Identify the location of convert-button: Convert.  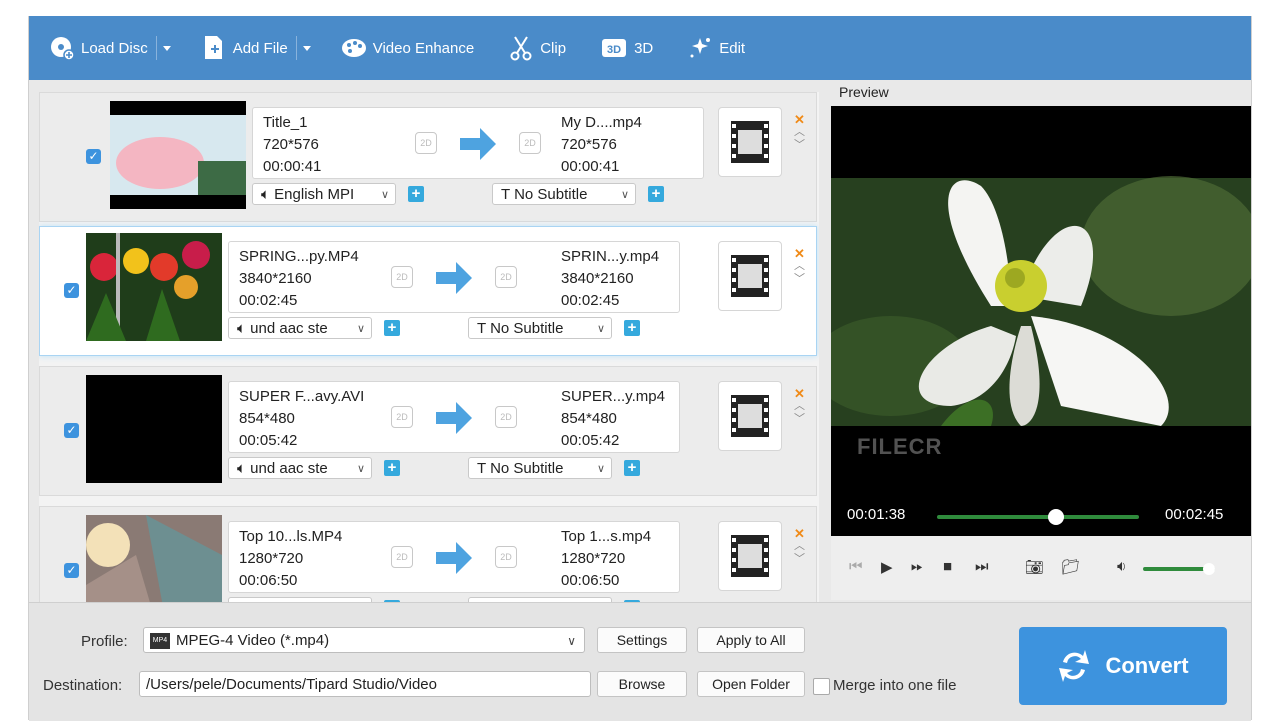
(1123, 666).